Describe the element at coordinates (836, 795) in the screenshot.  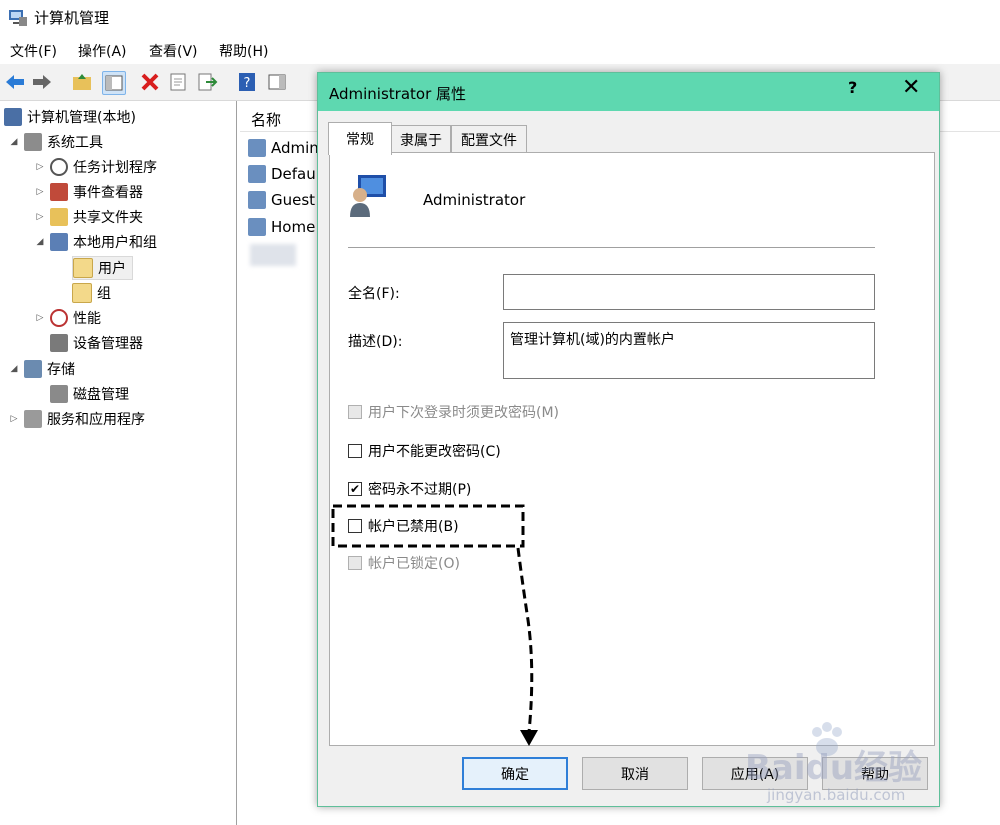
I see `watermark-url: jingyan.baidu.com` at that location.